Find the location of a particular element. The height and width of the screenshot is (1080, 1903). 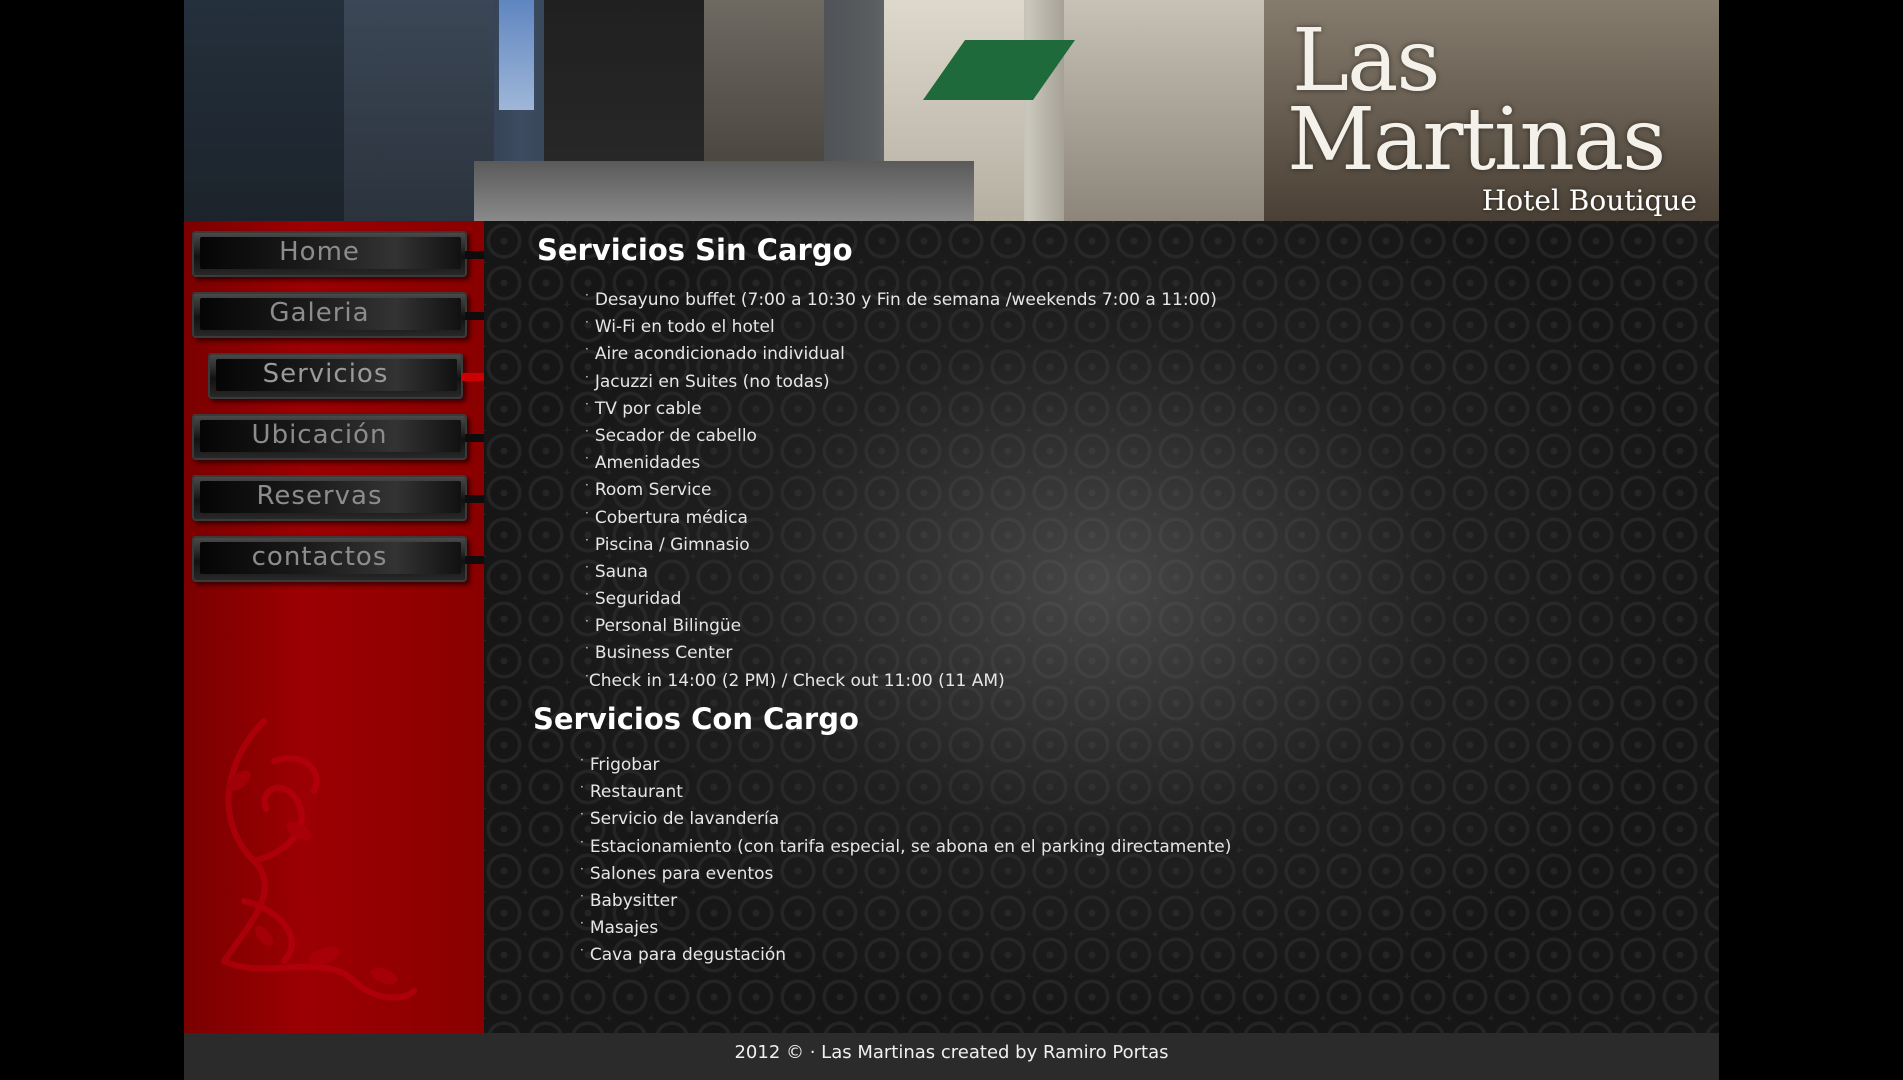

nav-label: Home is located at coordinates (319, 252).